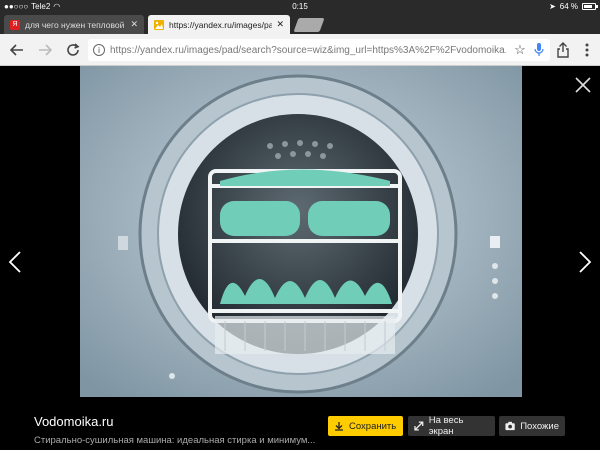 The height and width of the screenshot is (450, 600). Describe the element at coordinates (590, 6) in the screenshot. I see `battery-icon` at that location.